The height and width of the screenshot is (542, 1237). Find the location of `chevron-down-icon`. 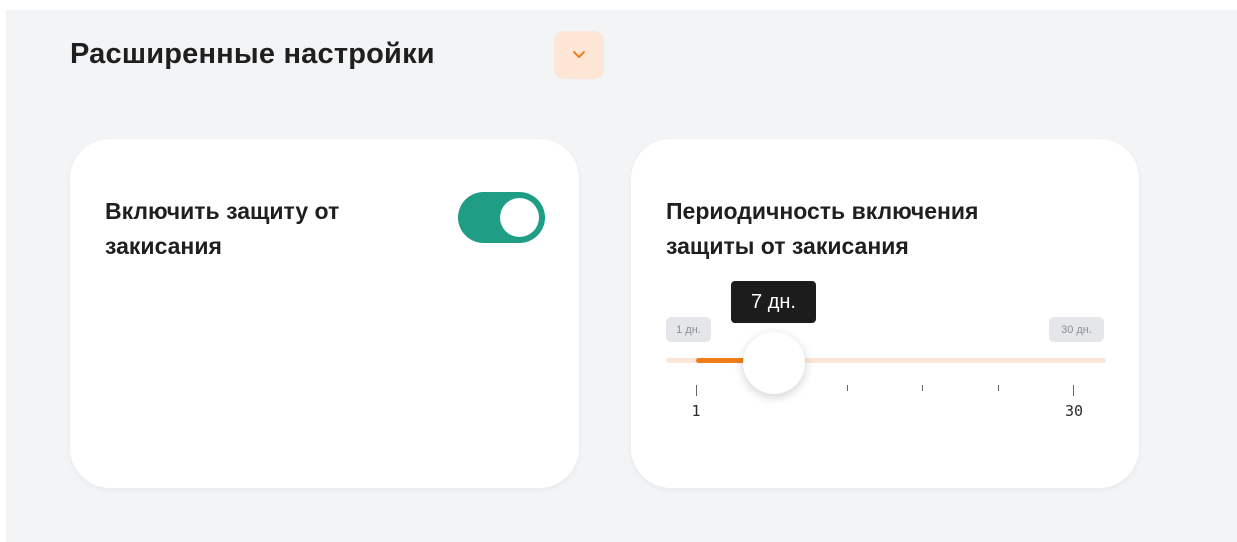

chevron-down-icon is located at coordinates (579, 54).